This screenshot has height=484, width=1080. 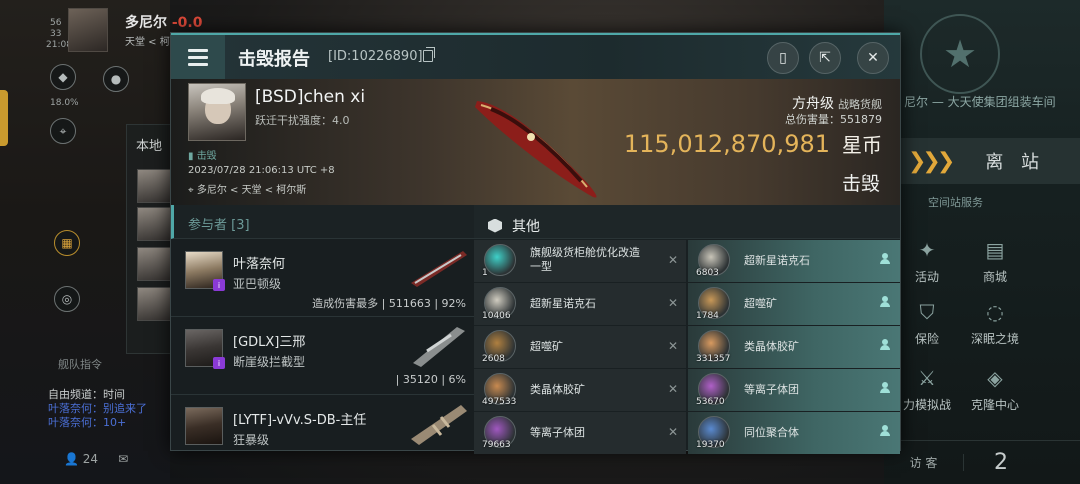 I want to click on visitor-bar: 访 客 2, so click(x=982, y=462).